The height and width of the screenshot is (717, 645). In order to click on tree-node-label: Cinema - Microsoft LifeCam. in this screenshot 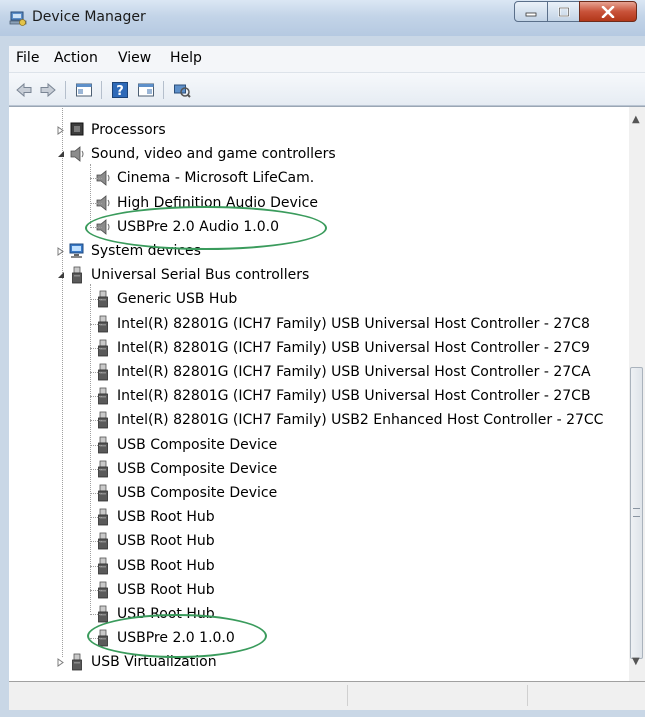, I will do `click(216, 178)`.